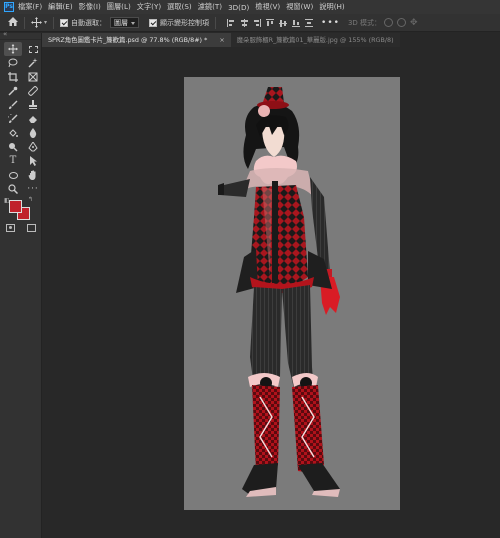 This screenshot has width=500, height=538. I want to click on menu-file: 檔案(F), so click(30, 7).